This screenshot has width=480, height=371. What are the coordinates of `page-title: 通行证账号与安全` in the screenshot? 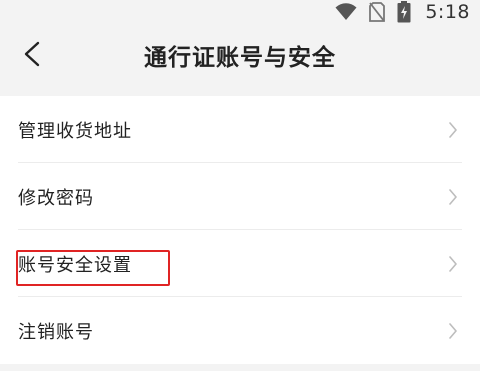 It's located at (240, 58).